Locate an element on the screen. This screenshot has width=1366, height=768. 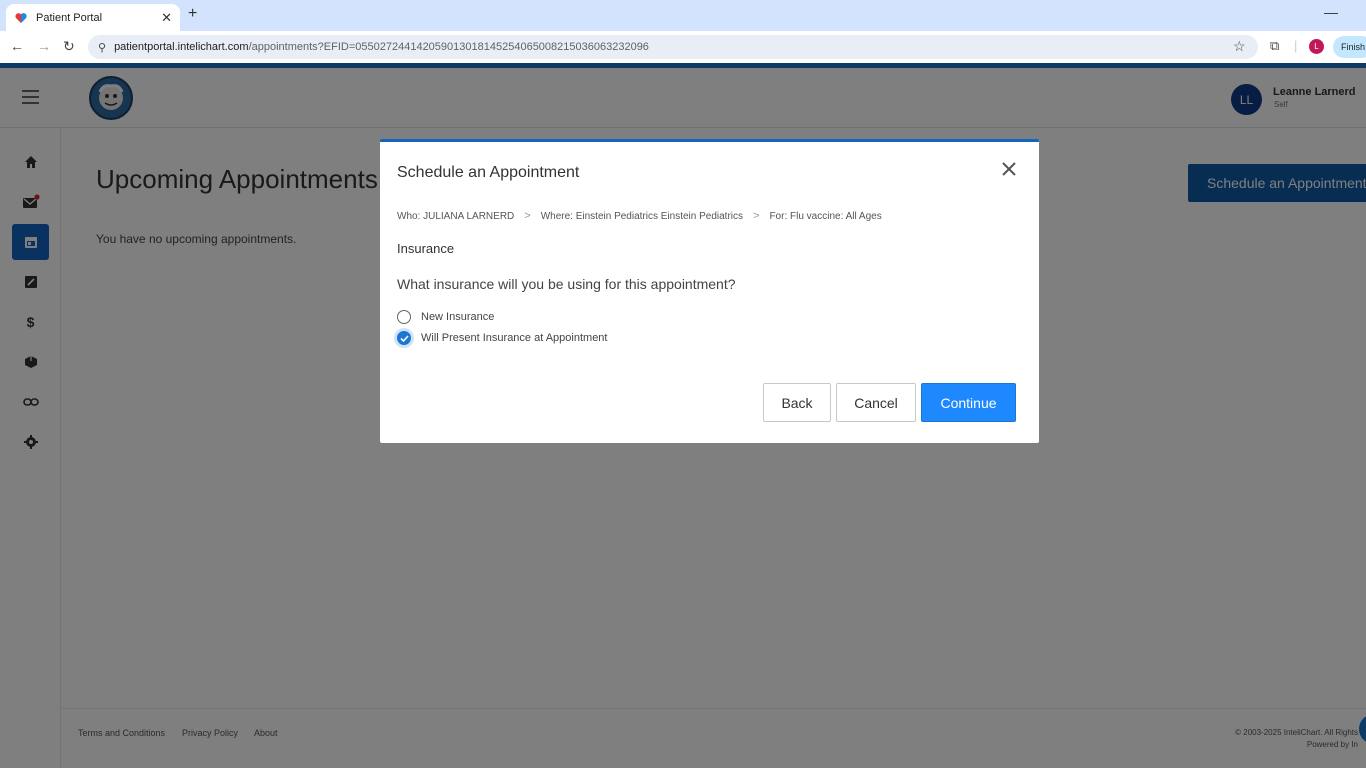
section-label: Insurance is located at coordinates (426, 248).